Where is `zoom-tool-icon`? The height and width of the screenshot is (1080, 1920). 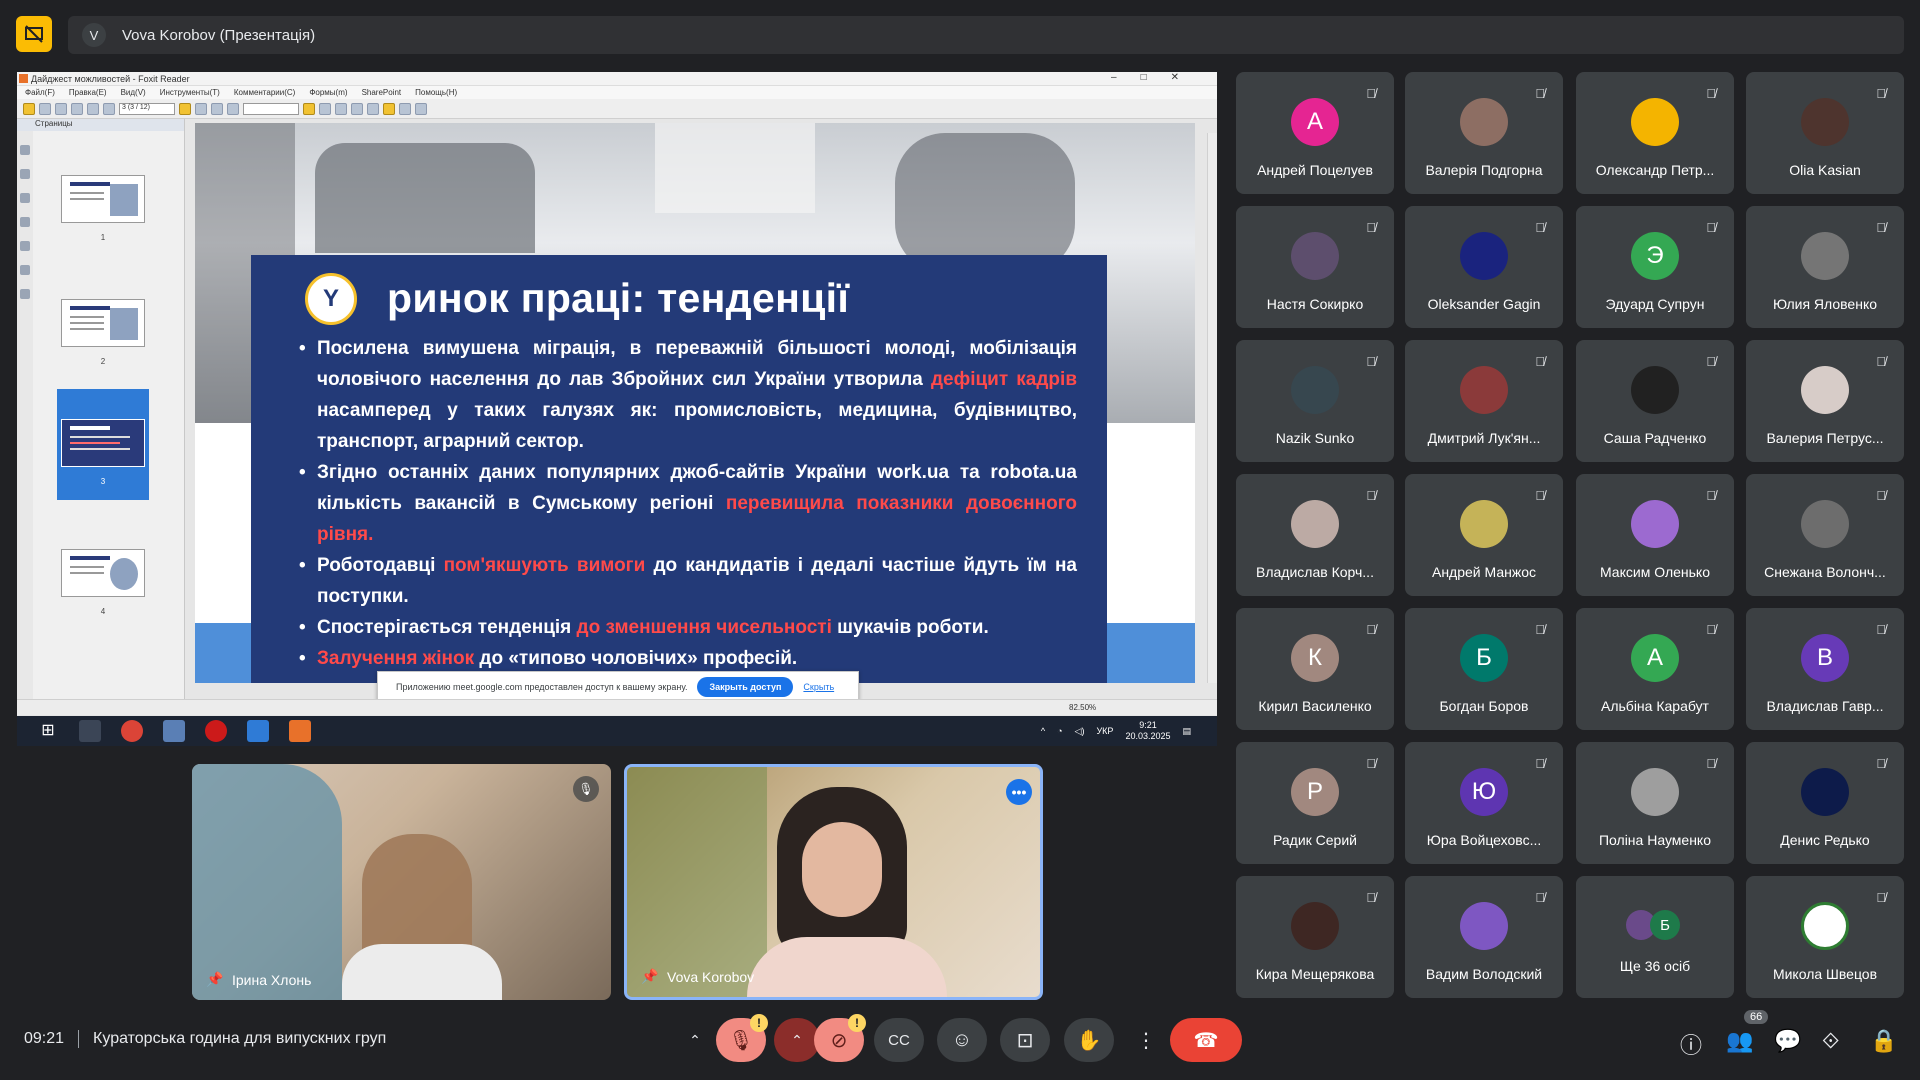 zoom-tool-icon is located at coordinates (217, 108).